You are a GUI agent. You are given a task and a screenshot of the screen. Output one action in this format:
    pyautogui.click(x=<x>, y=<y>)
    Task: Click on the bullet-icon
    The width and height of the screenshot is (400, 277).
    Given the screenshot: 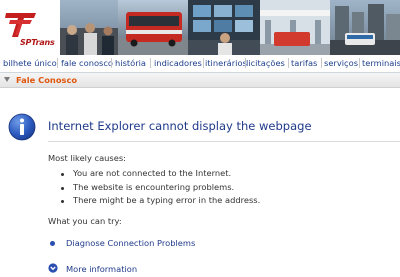 What is the action you would take?
    pyautogui.click(x=52, y=243)
    